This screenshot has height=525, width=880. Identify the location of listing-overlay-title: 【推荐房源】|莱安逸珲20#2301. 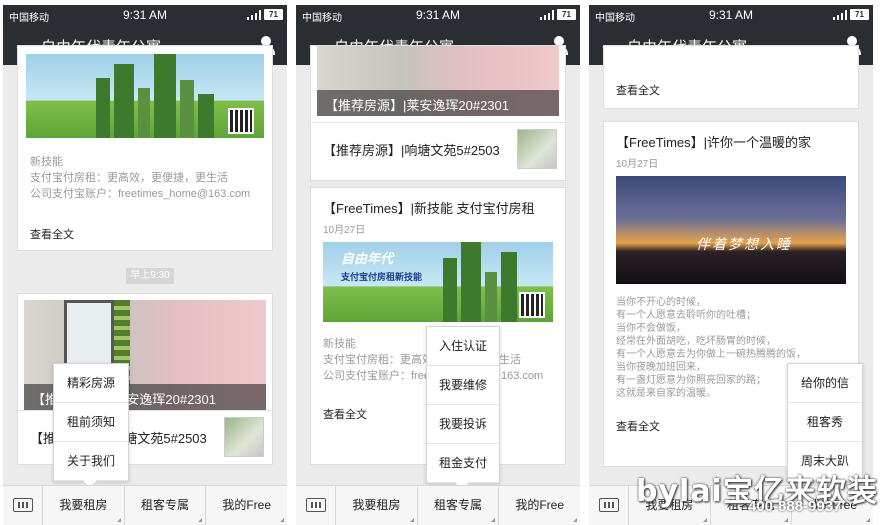
(438, 103).